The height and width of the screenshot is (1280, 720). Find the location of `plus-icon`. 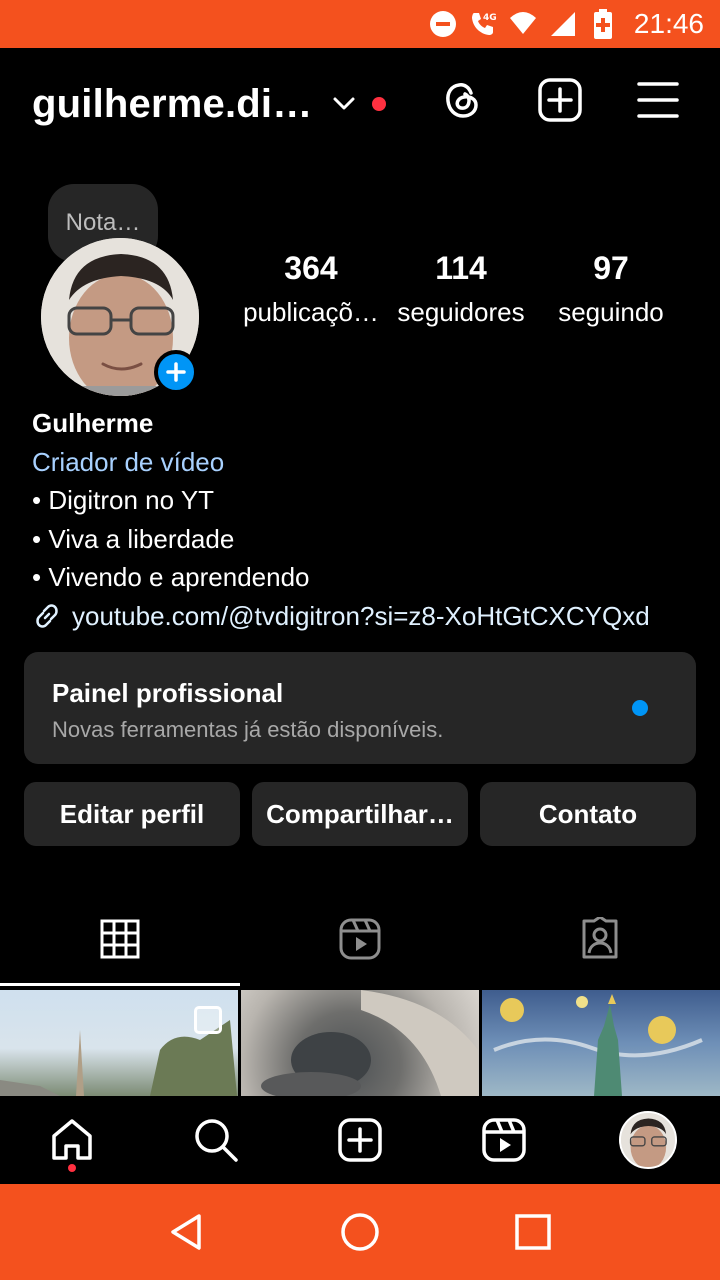

plus-icon is located at coordinates (176, 372).